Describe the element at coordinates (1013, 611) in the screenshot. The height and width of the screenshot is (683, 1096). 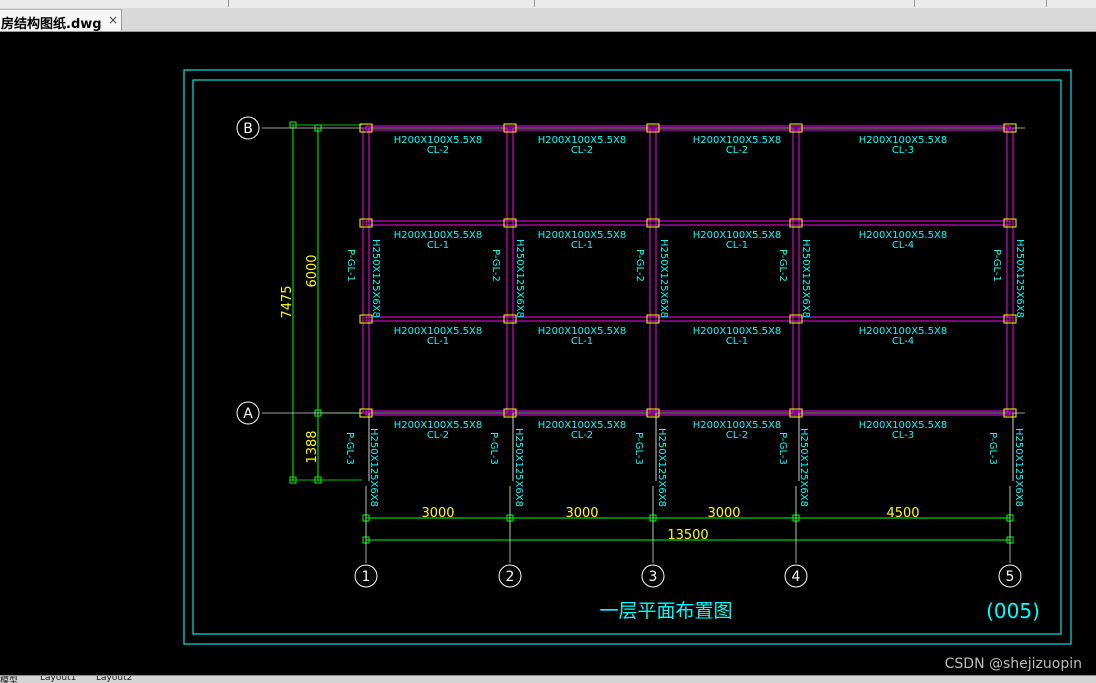
I see `sheet-number: (005)` at that location.